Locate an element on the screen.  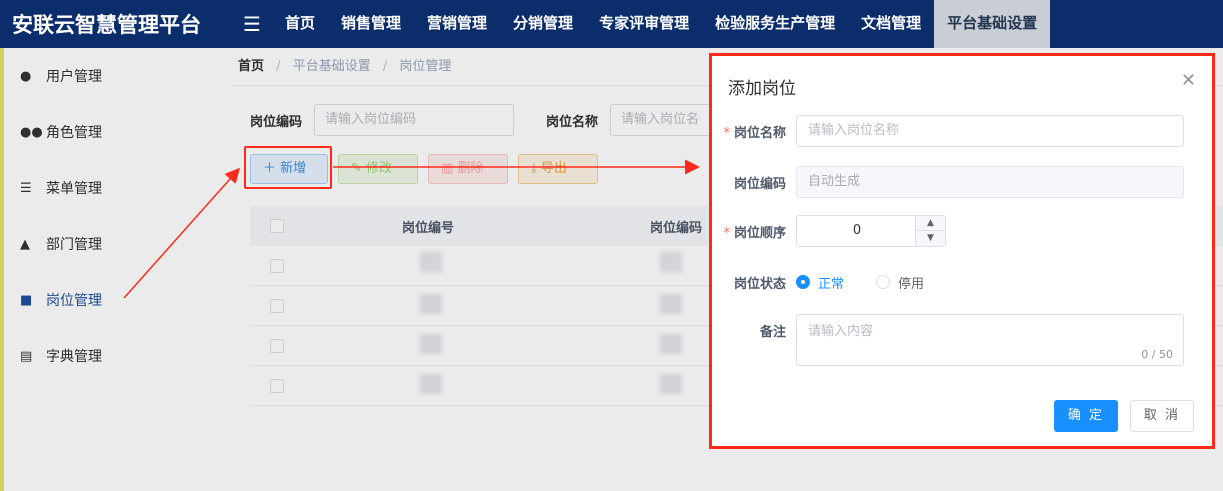
form-row-post-code: 岗位编码 自动生成 is located at coordinates (962, 182).